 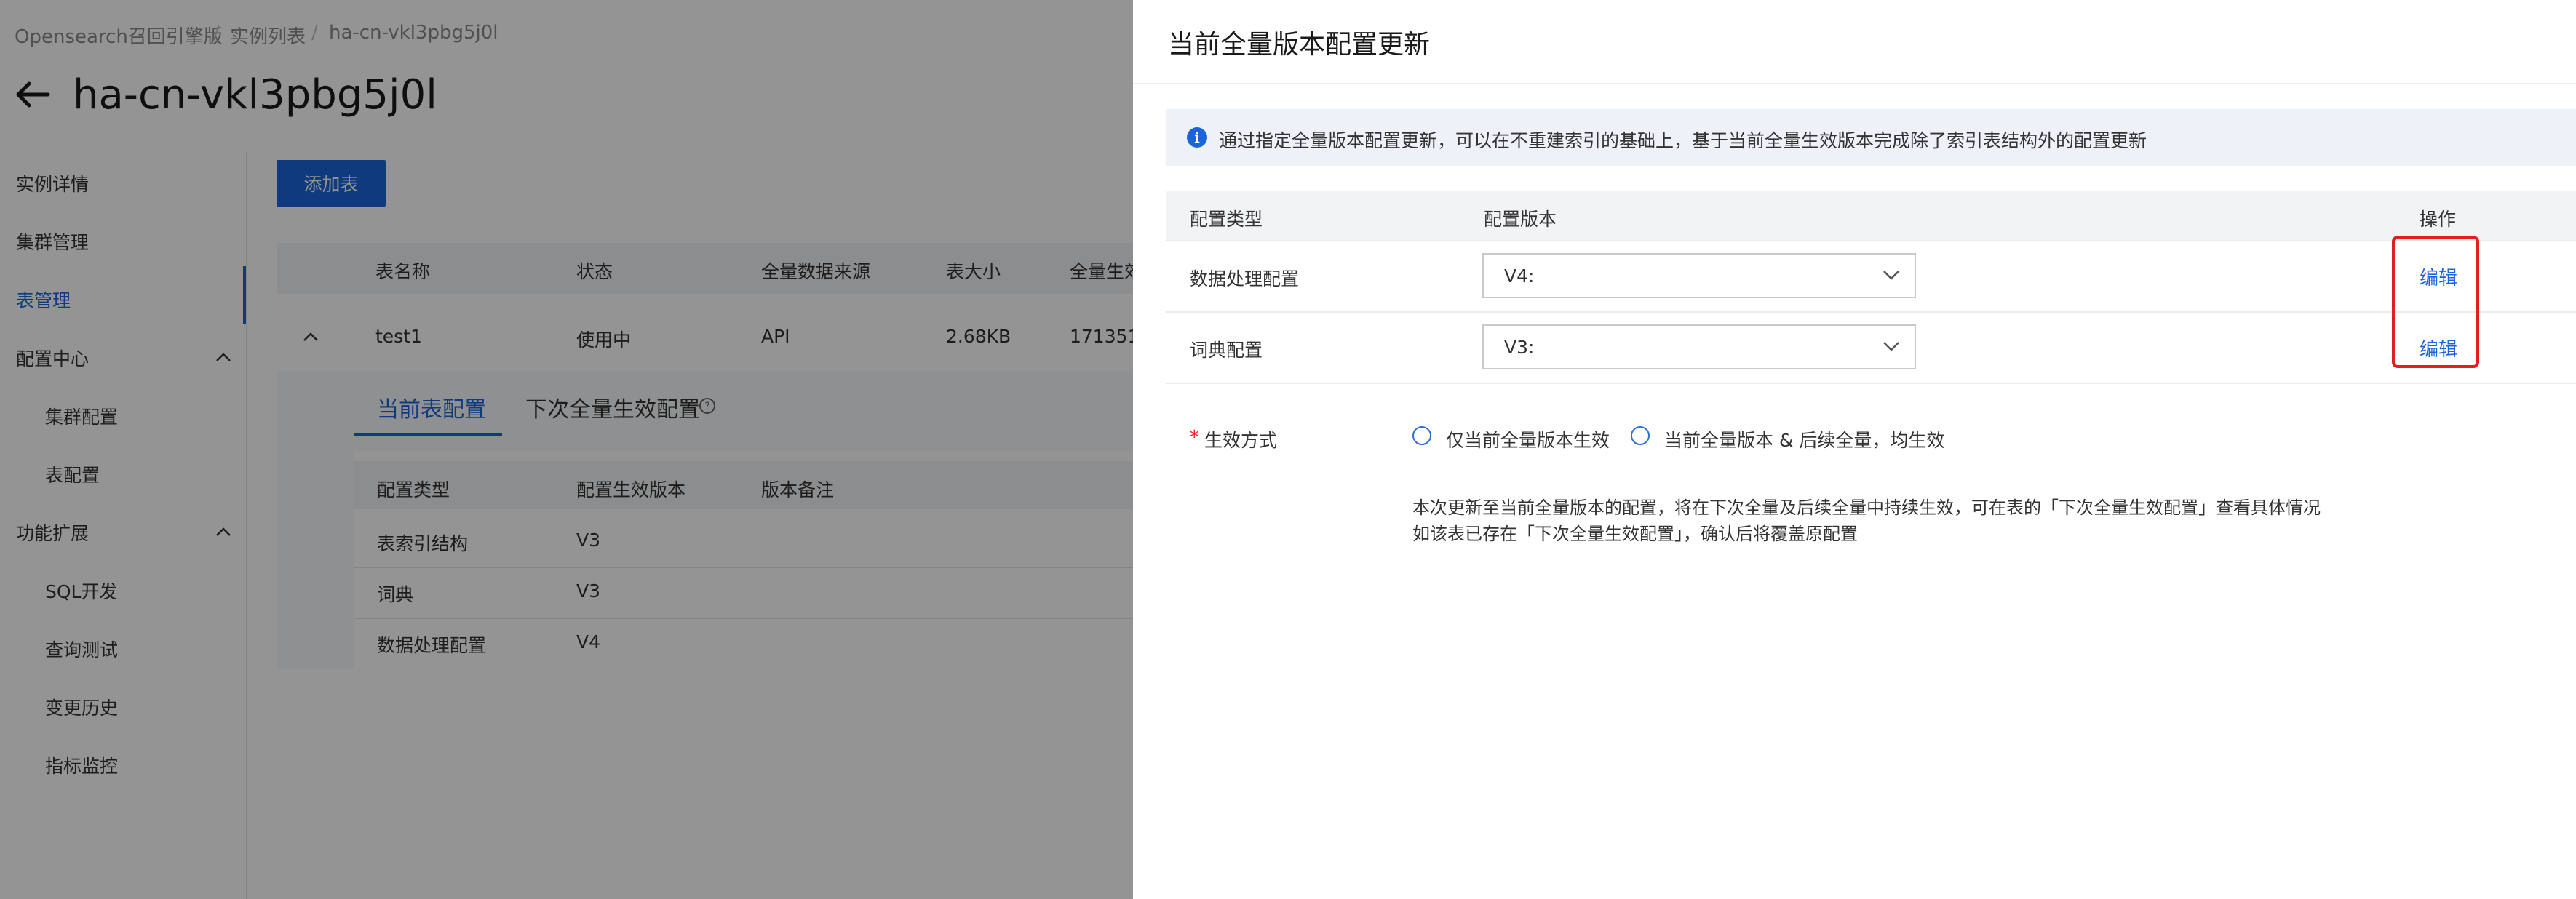 What do you see at coordinates (2438, 219) in the screenshot?
I see `column-header-action: 操作` at bounding box center [2438, 219].